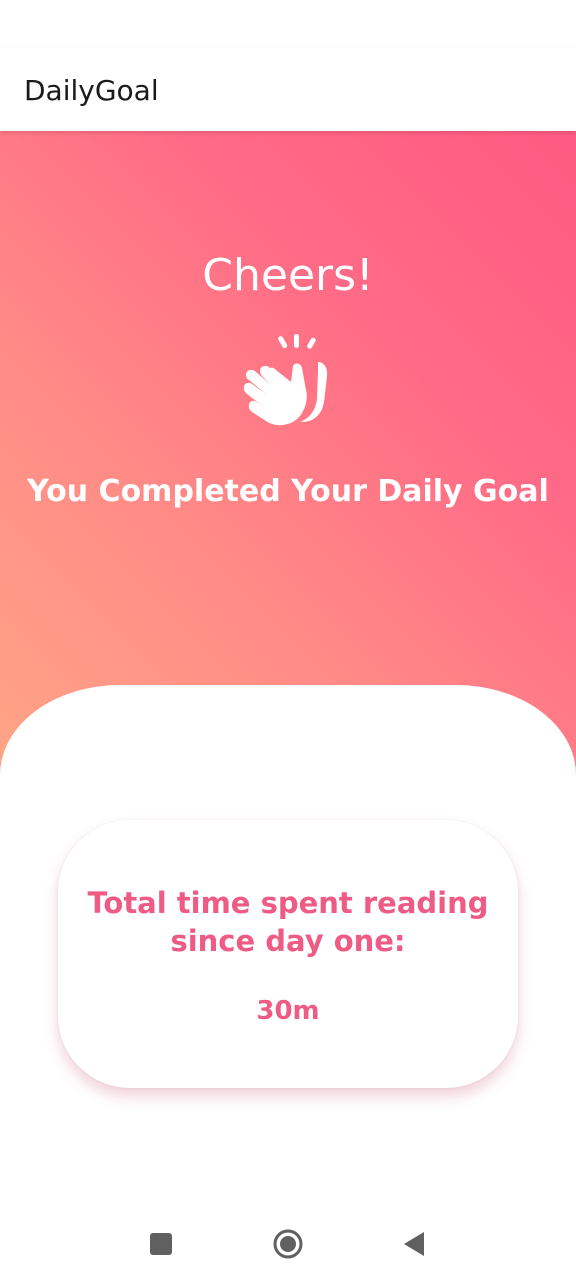 This screenshot has width=576, height=1280. I want to click on goal-complete-message: You Completed Your Daily Goal, so click(288, 491).